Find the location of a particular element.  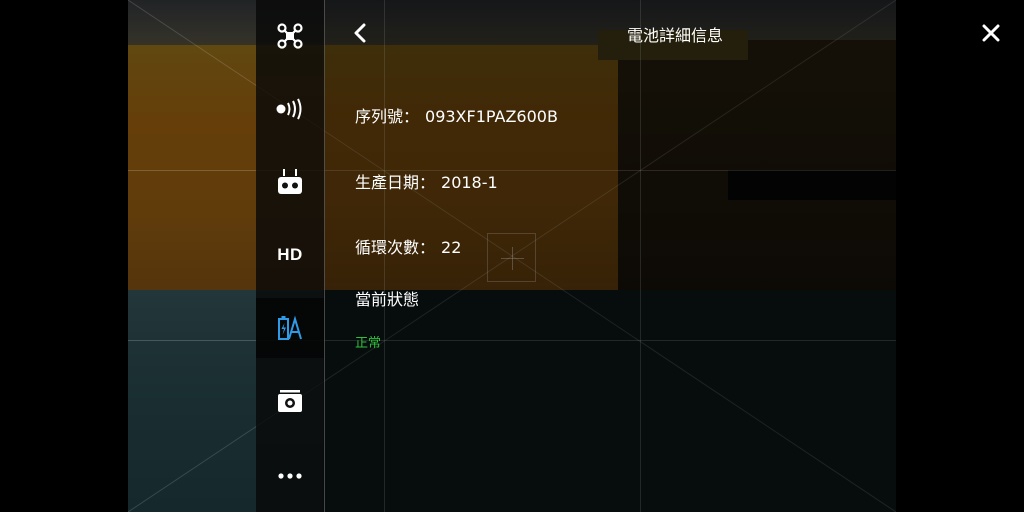

settings-side-menu: HD is located at coordinates (290, 256).